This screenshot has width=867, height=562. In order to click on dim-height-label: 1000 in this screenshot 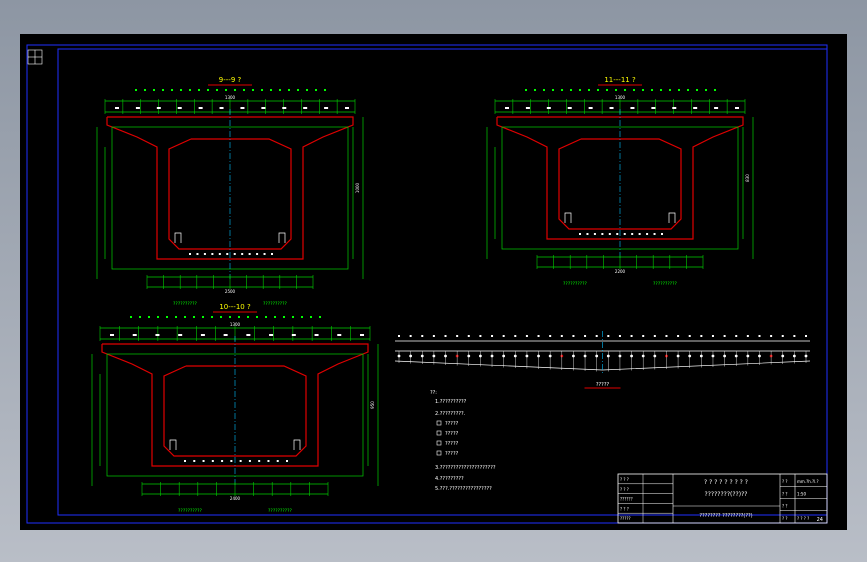, I will do `click(357, 187)`.